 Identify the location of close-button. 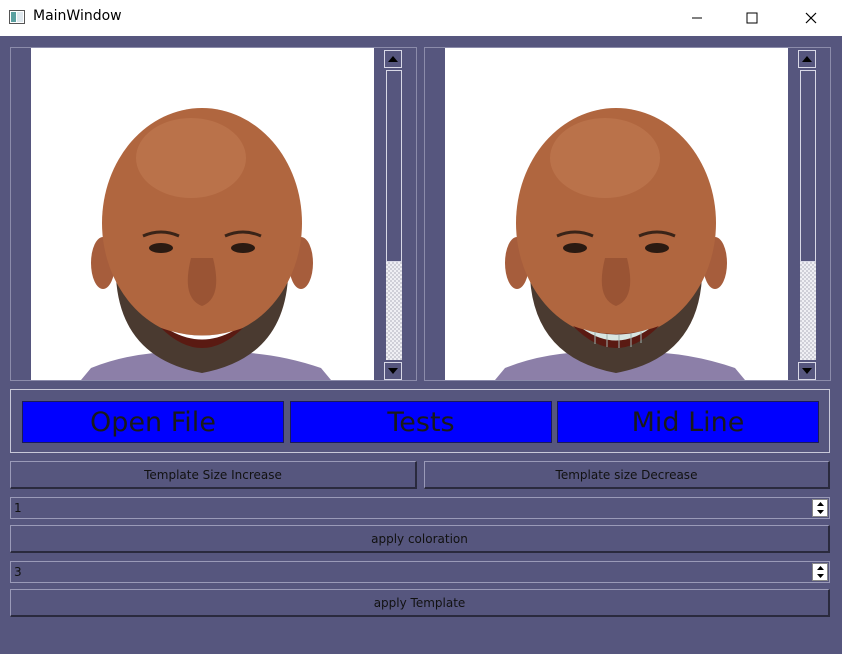
(811, 18).